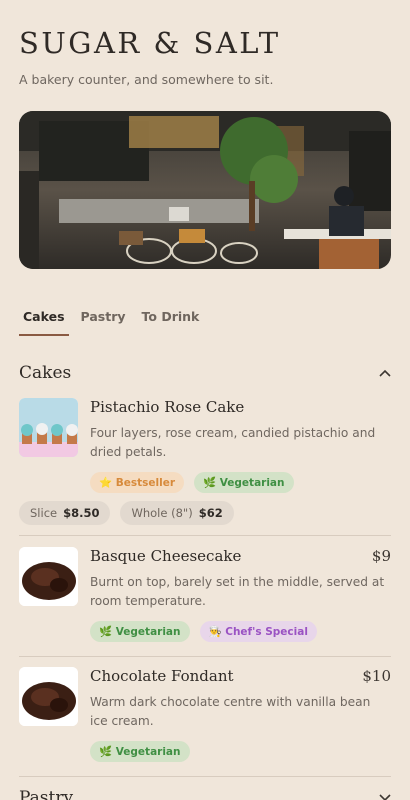  Describe the element at coordinates (385, 795) in the screenshot. I see `chevron-down-icon` at that location.